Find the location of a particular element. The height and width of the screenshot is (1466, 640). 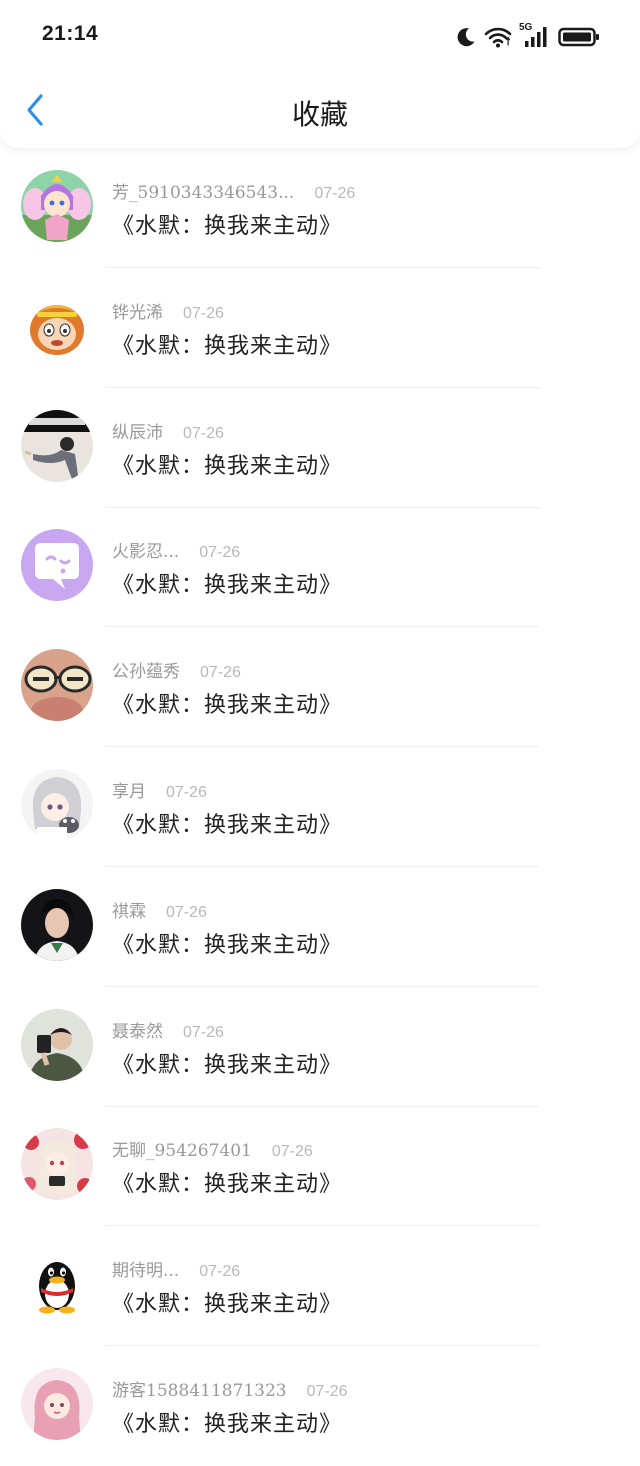

item-meta: 期待明... 07-26 is located at coordinates (176, 1268).